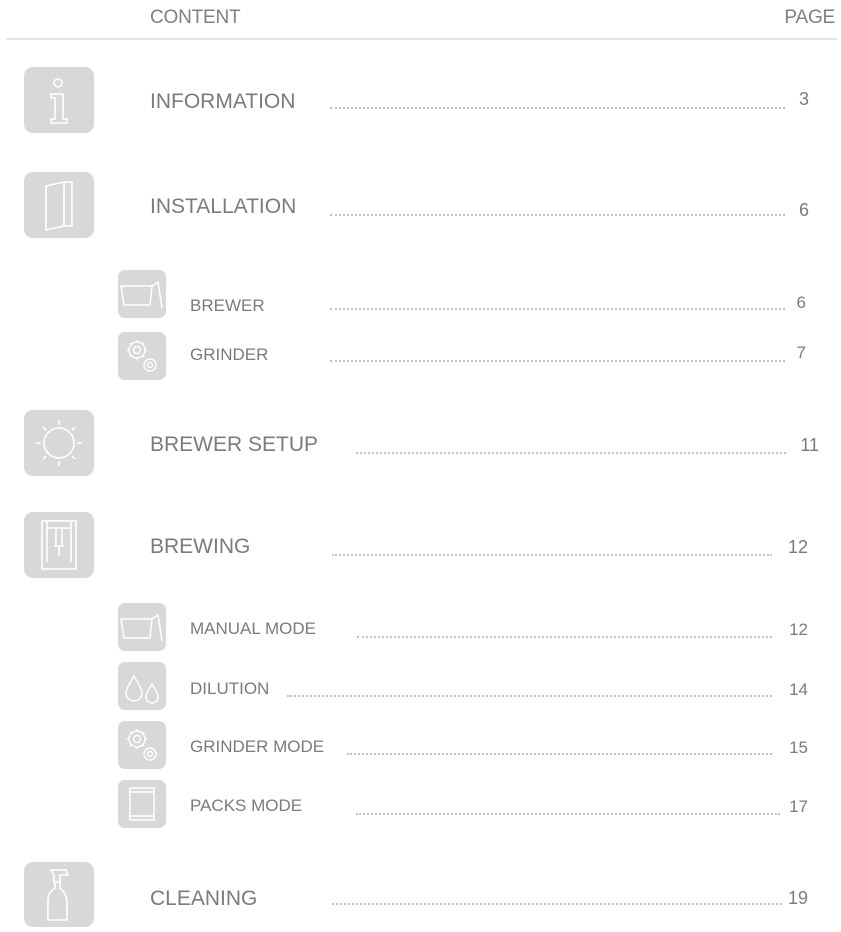  Describe the element at coordinates (229, 355) in the screenshot. I see `toc-label-grinder: GRINDER` at that location.